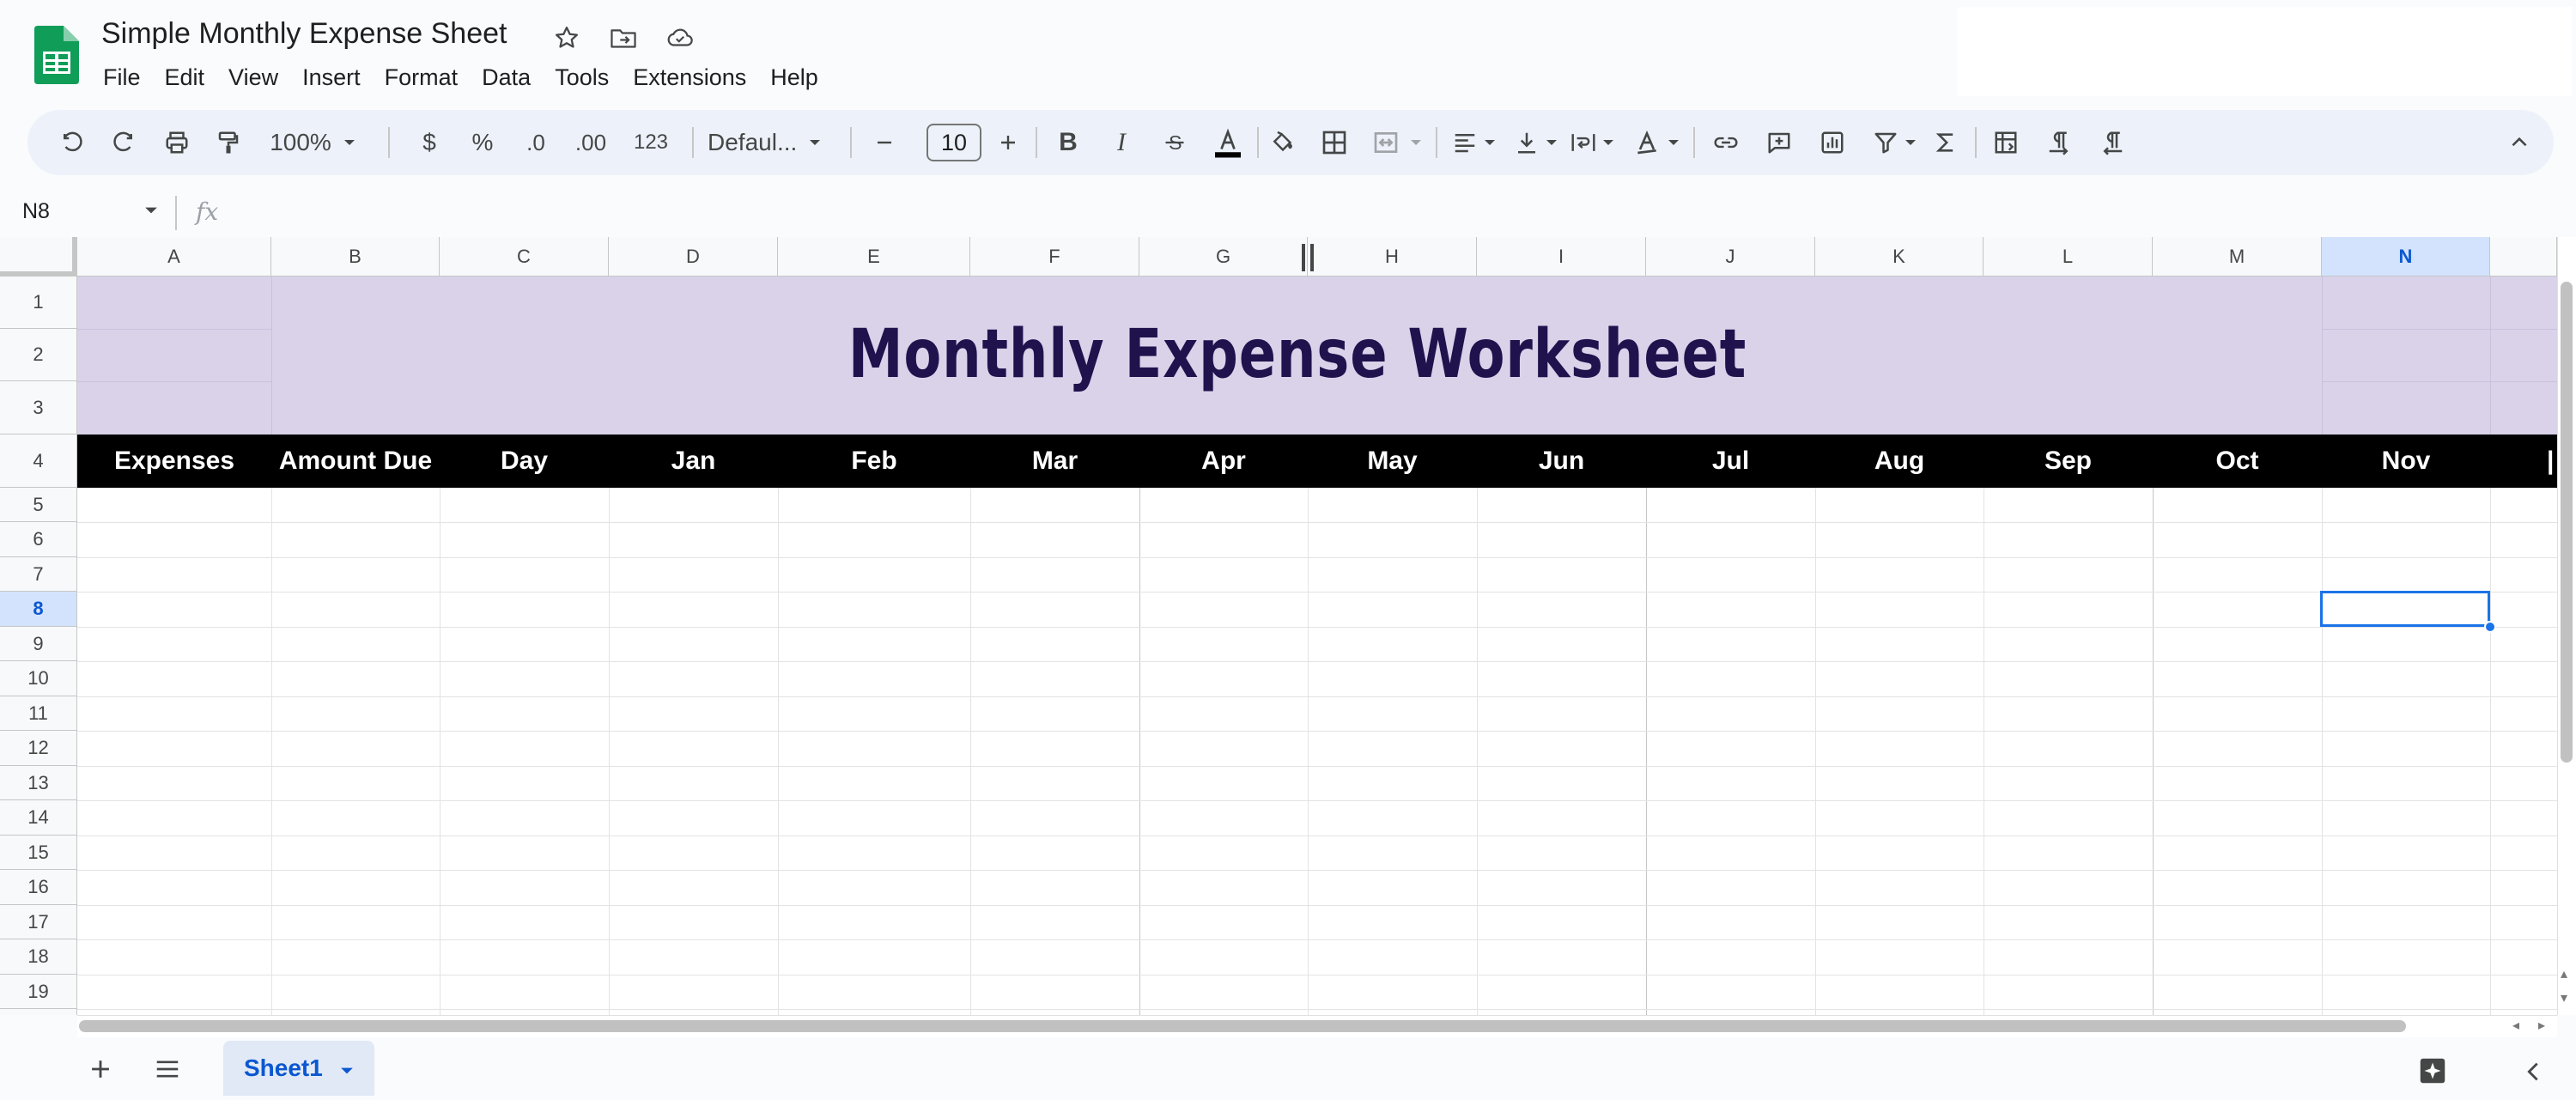 The width and height of the screenshot is (2576, 1100). What do you see at coordinates (38, 408) in the screenshot?
I see `row-header-3: 3` at bounding box center [38, 408].